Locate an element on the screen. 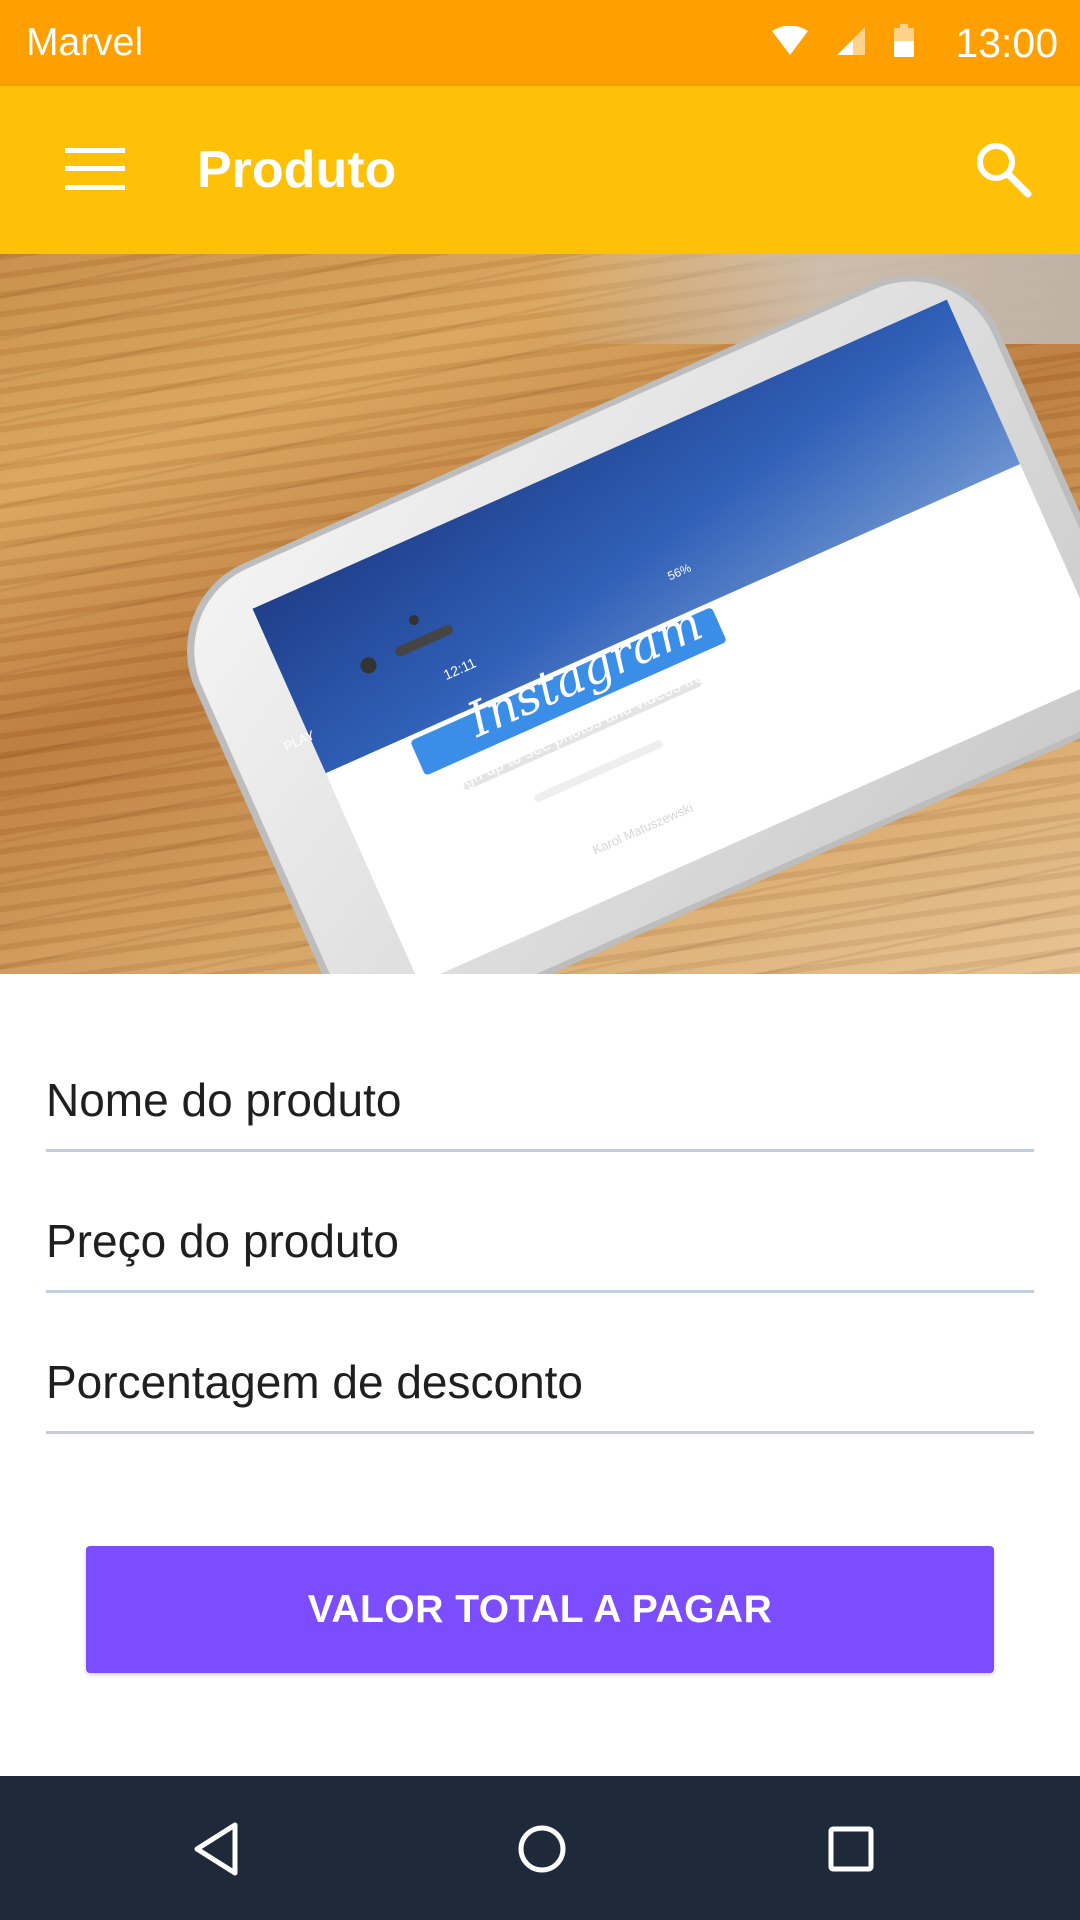 The height and width of the screenshot is (1920, 1080). discount-field-wrapper is located at coordinates (540, 1363).